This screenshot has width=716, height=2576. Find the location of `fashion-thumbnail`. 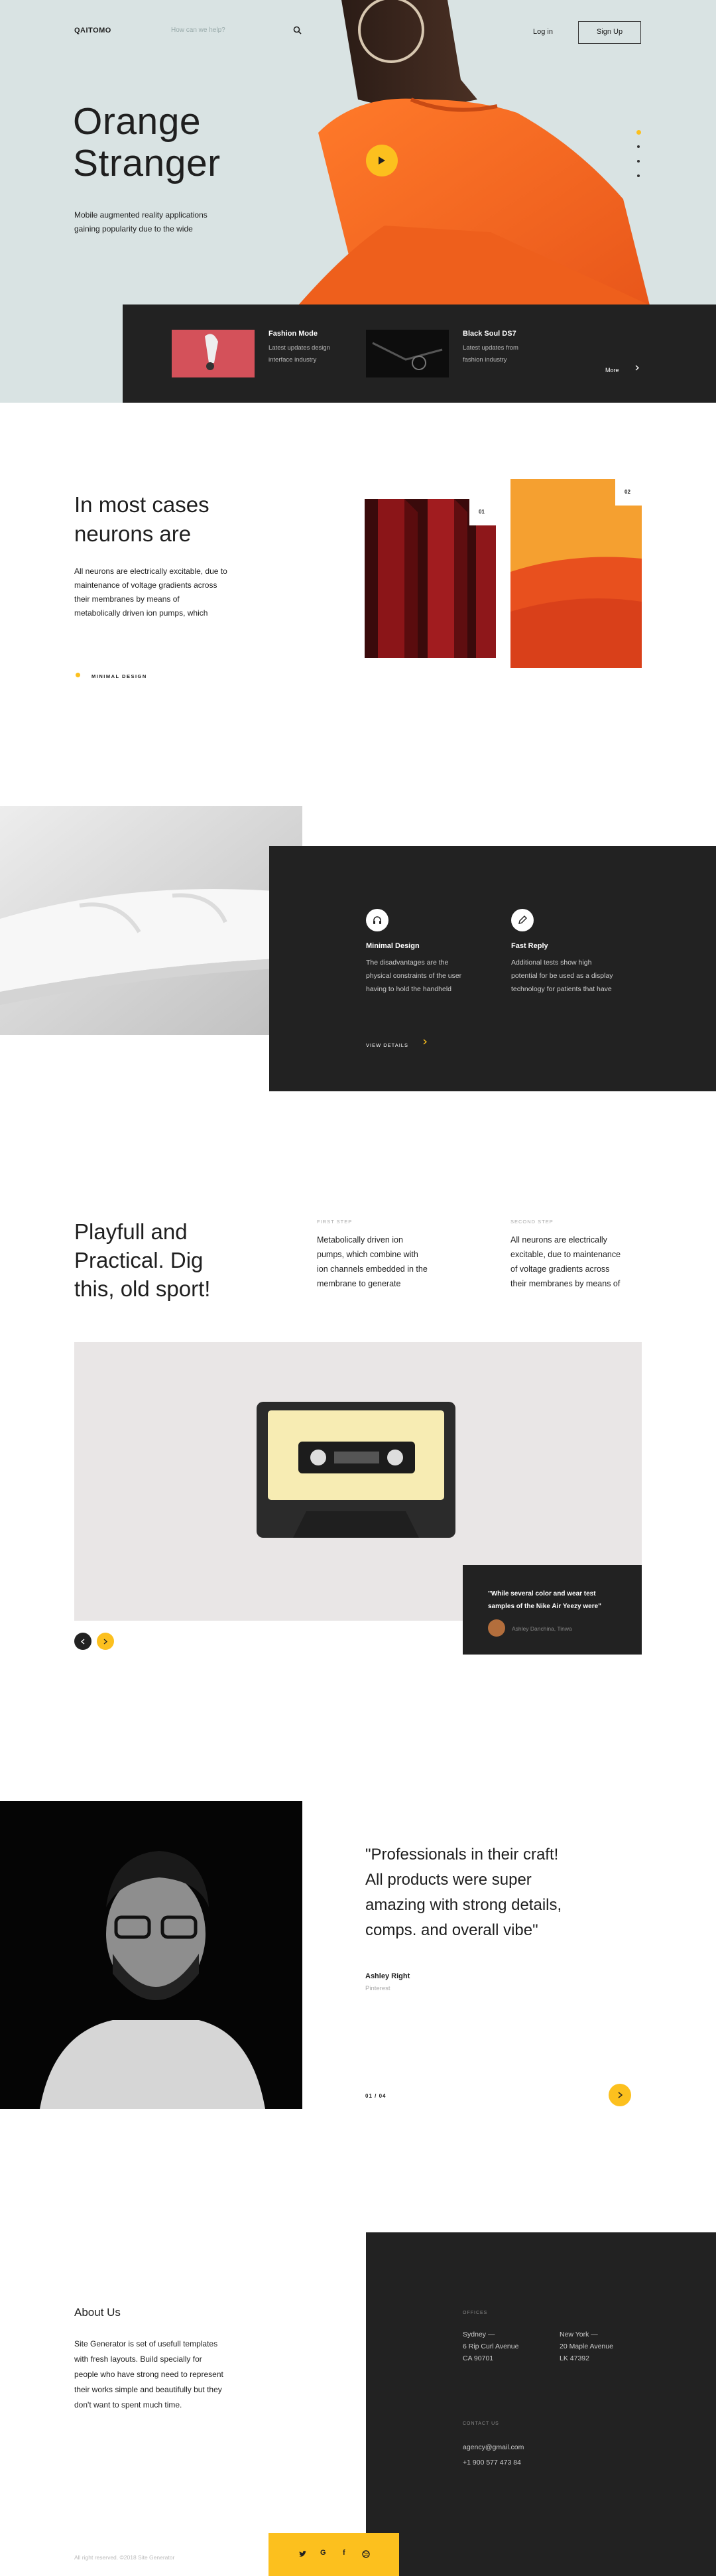

fashion-thumbnail is located at coordinates (214, 353).